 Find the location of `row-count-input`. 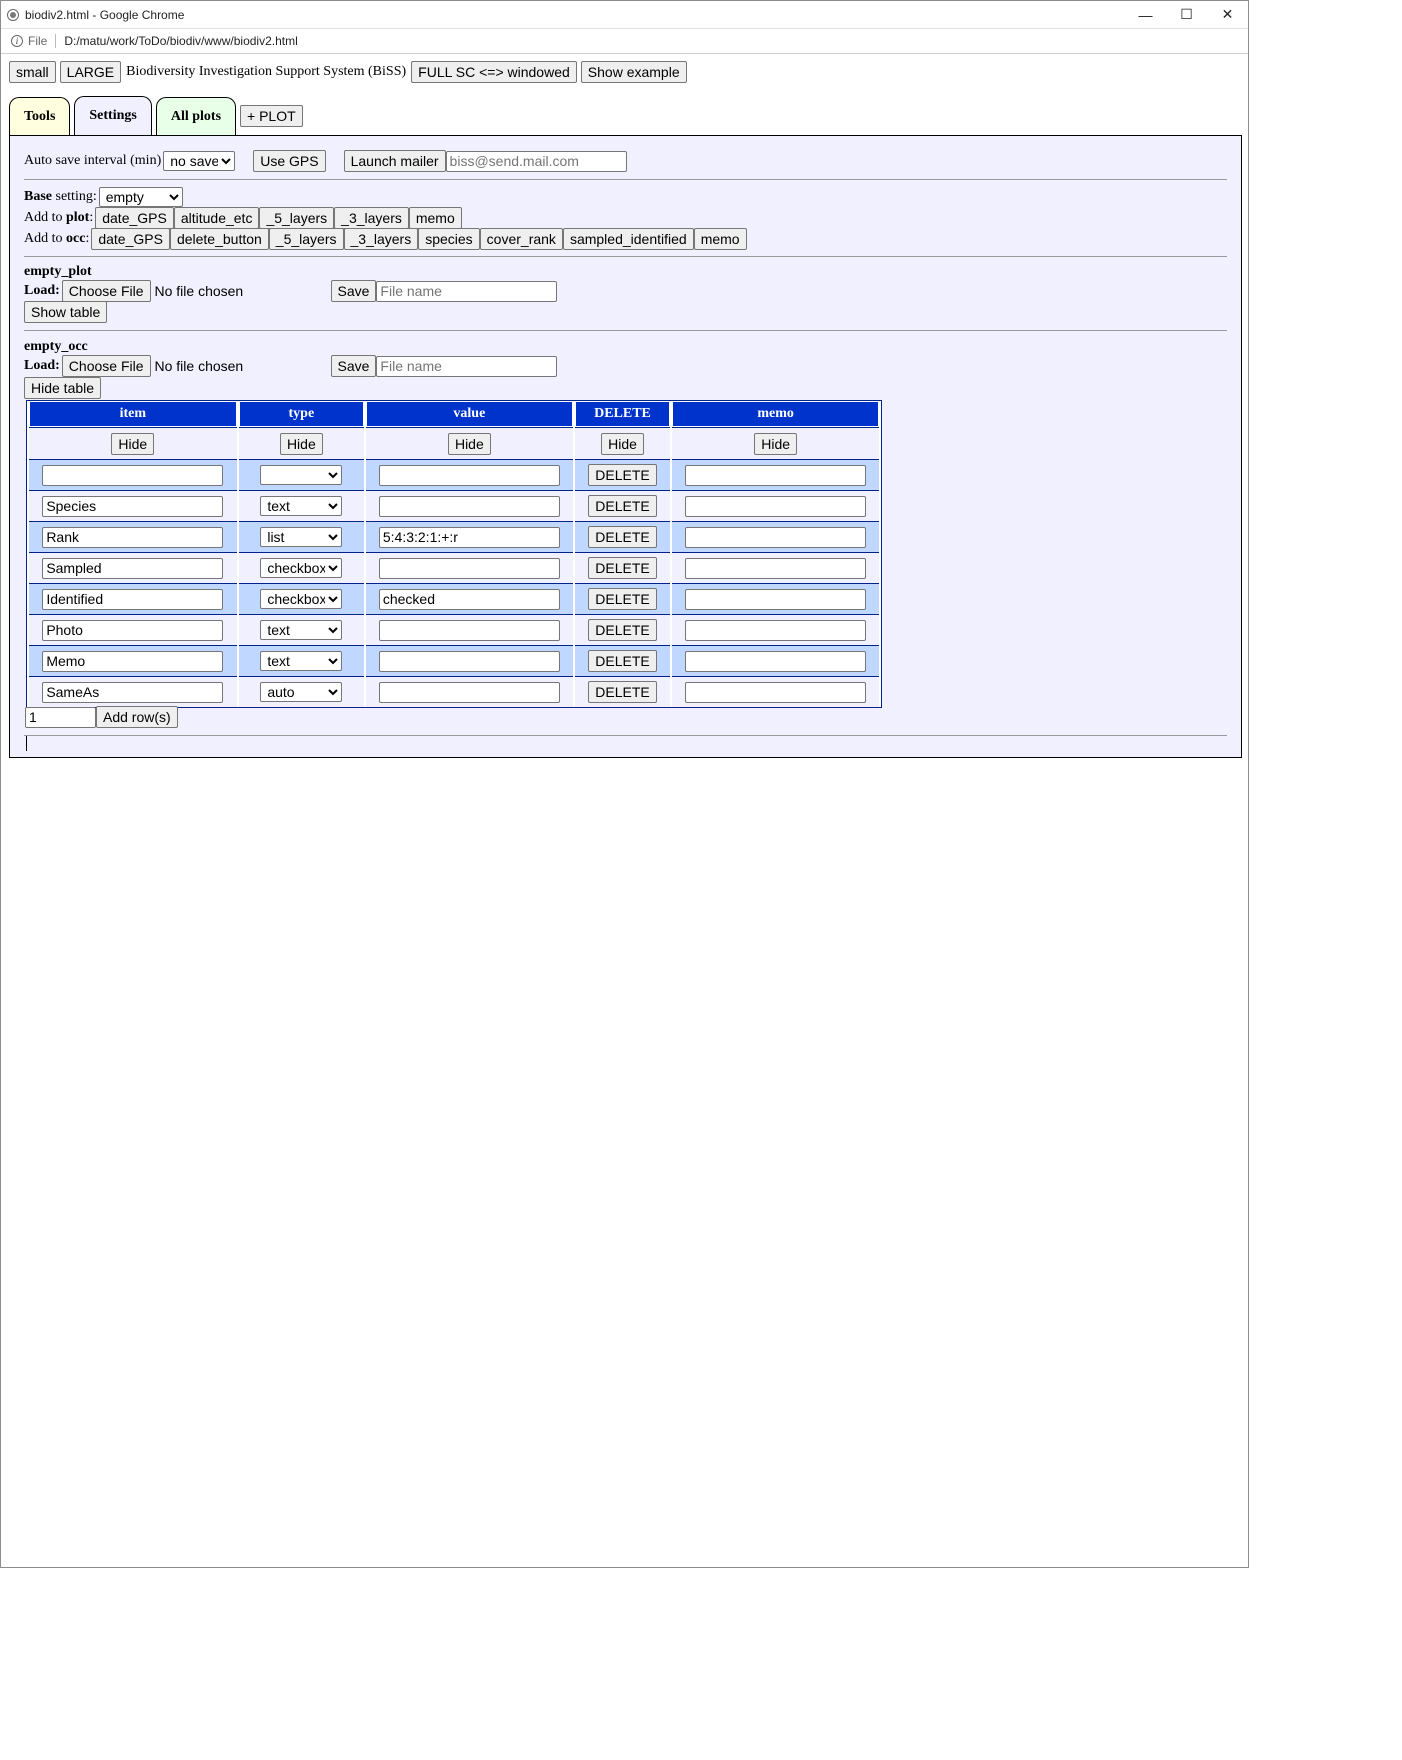

row-count-input is located at coordinates (60, 717).